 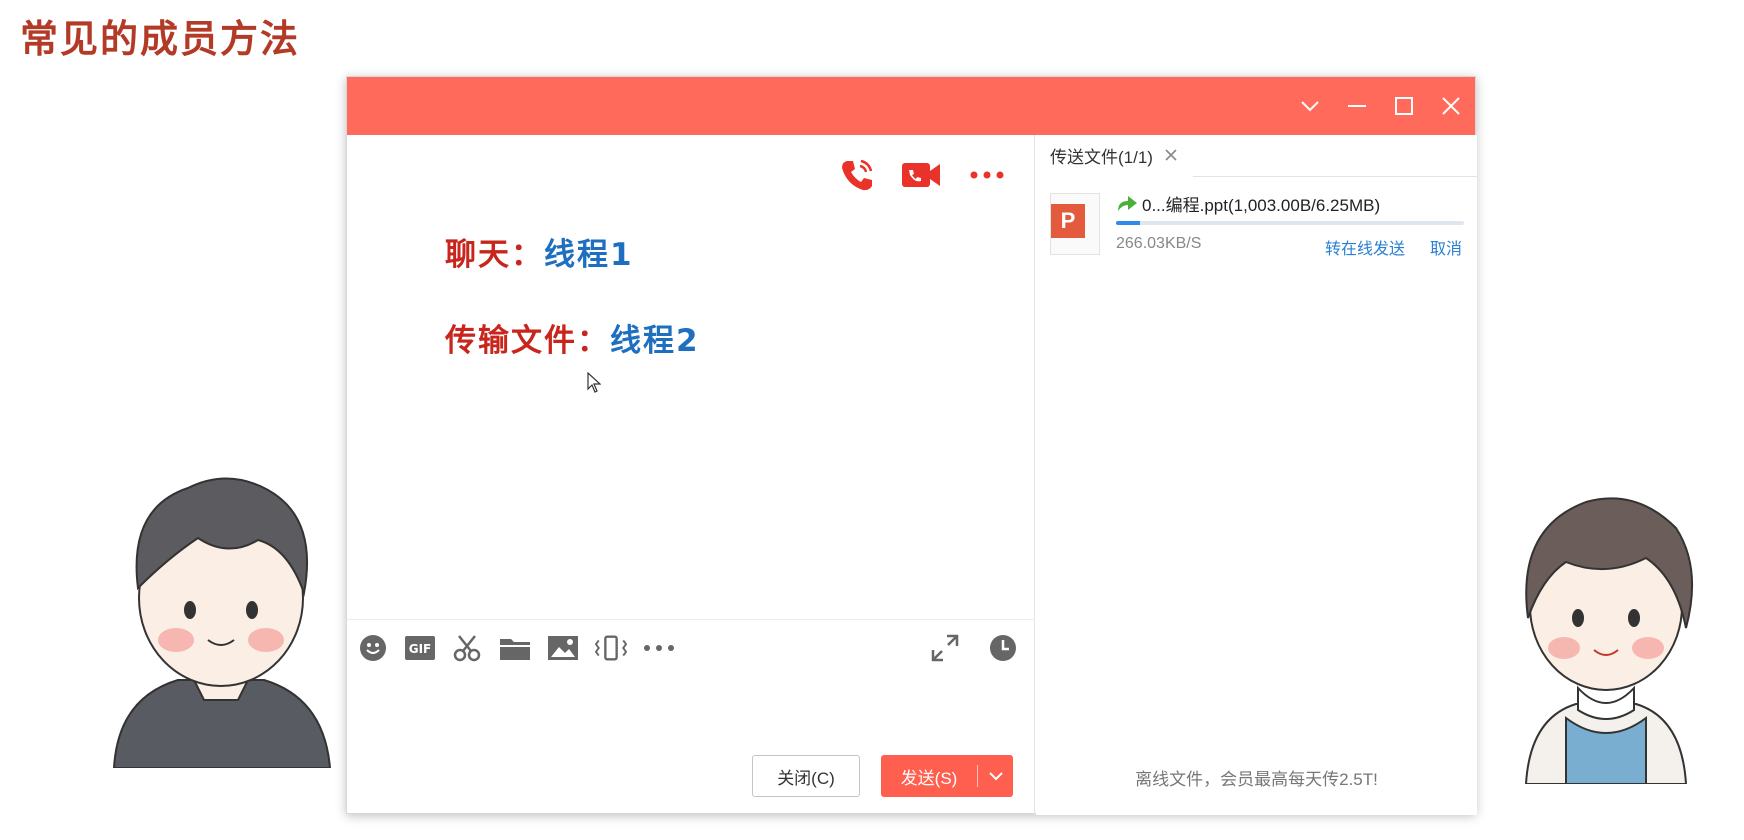 What do you see at coordinates (929, 778) in the screenshot?
I see `send-button-label: 发送(S)` at bounding box center [929, 778].